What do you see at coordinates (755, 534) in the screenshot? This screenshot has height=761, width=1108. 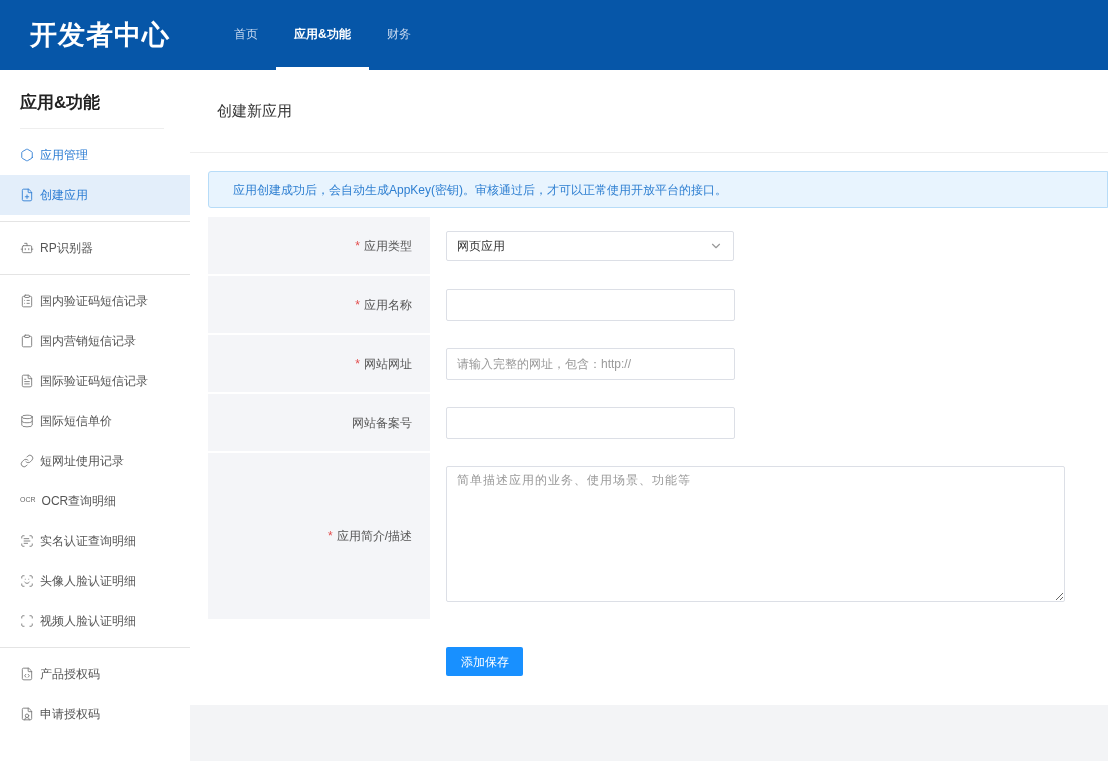 I see `description-textarea: 简单描述应用的业务、使用场景、功能等` at bounding box center [755, 534].